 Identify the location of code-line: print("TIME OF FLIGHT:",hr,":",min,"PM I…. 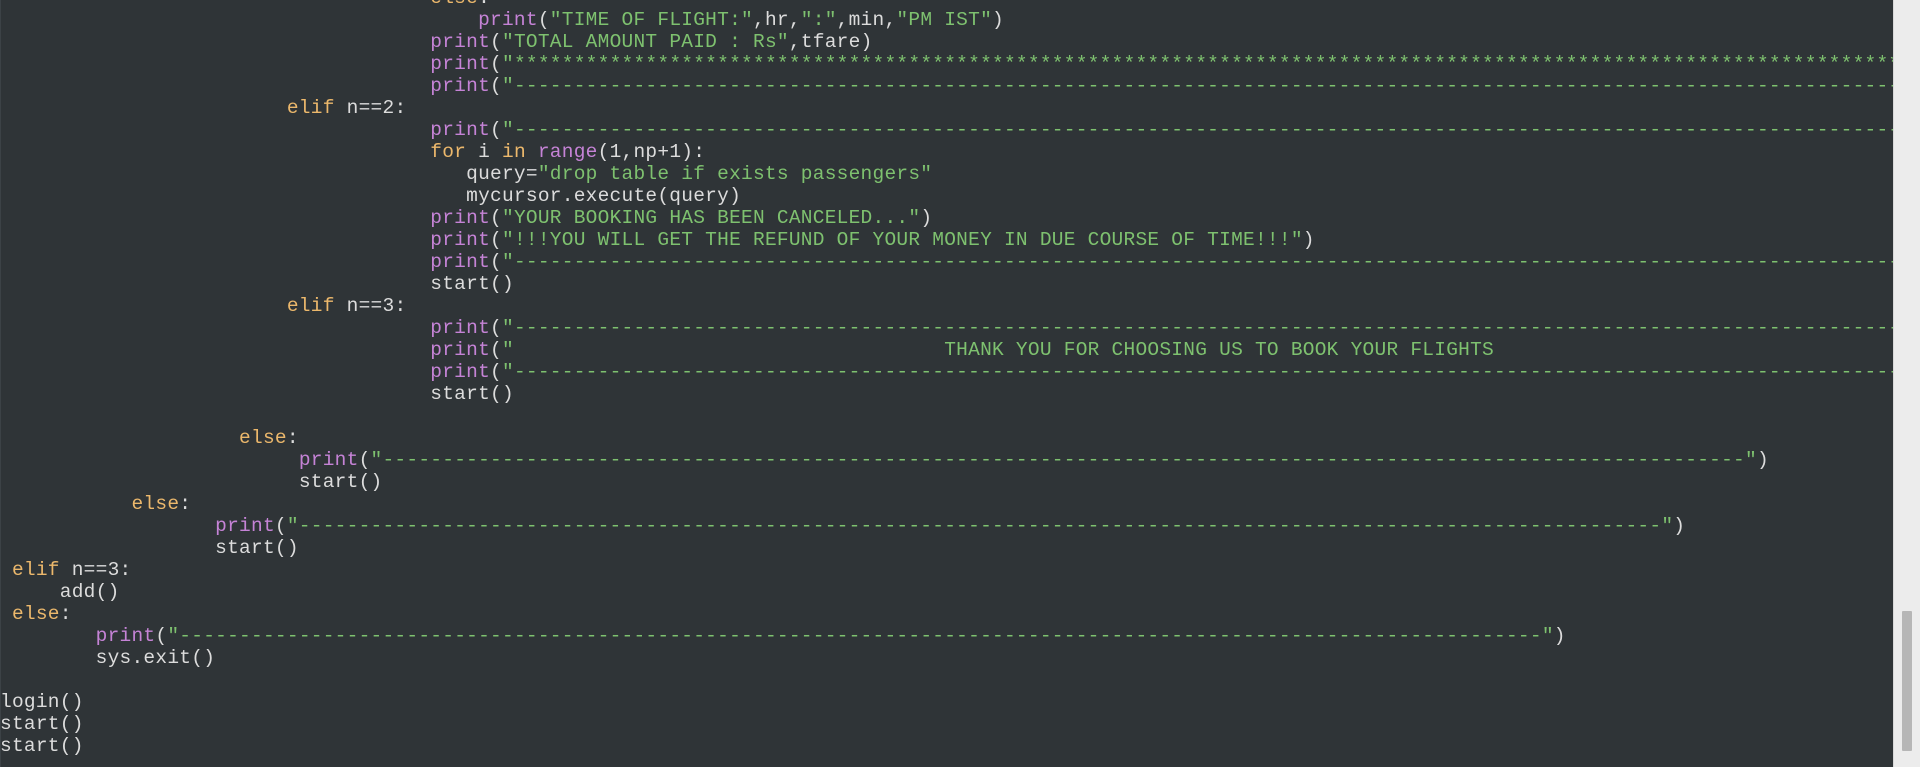
(946, 20).